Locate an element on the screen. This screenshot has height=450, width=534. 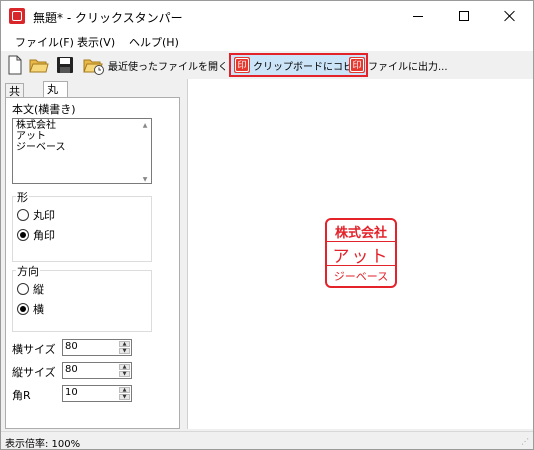
stamp-preview: 株式会社 アット ジーベース is located at coordinates (361, 253).